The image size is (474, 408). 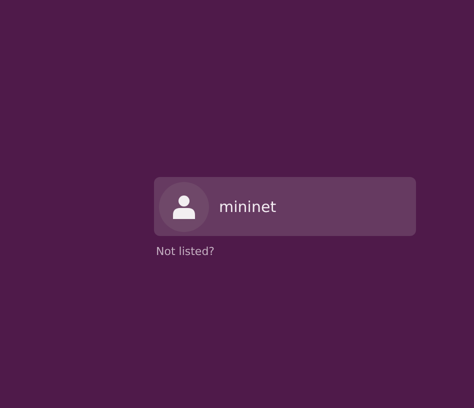 What do you see at coordinates (184, 251) in the screenshot?
I see `not-listed-link: Not listed?` at bounding box center [184, 251].